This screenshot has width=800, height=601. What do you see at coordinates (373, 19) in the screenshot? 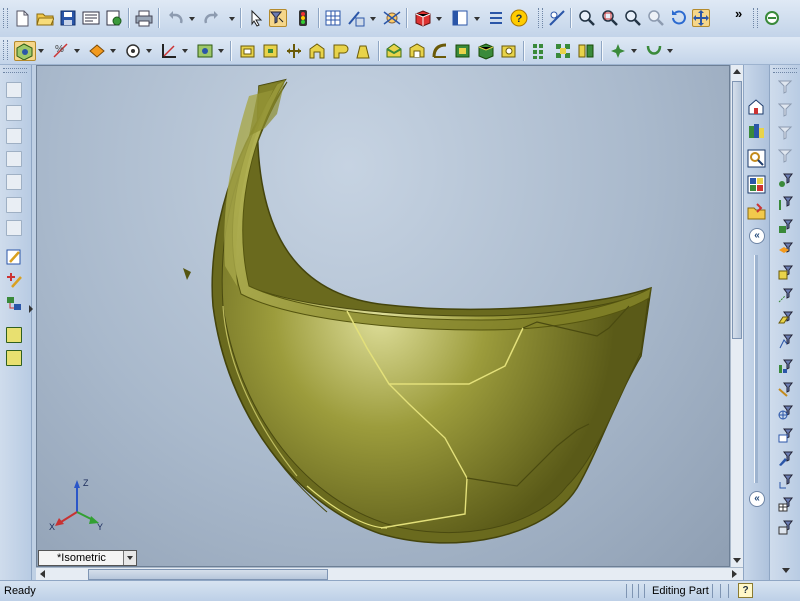
I see `sketch-dropdown-icon` at bounding box center [373, 19].